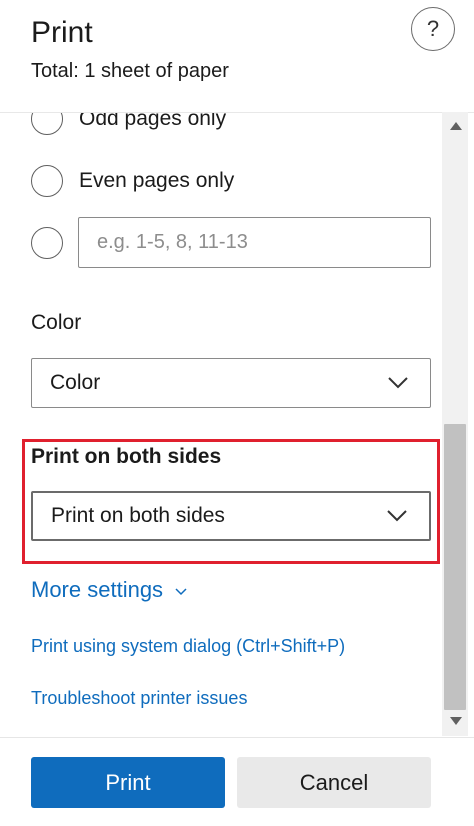  What do you see at coordinates (237, 112) in the screenshot?
I see `header-divider` at bounding box center [237, 112].